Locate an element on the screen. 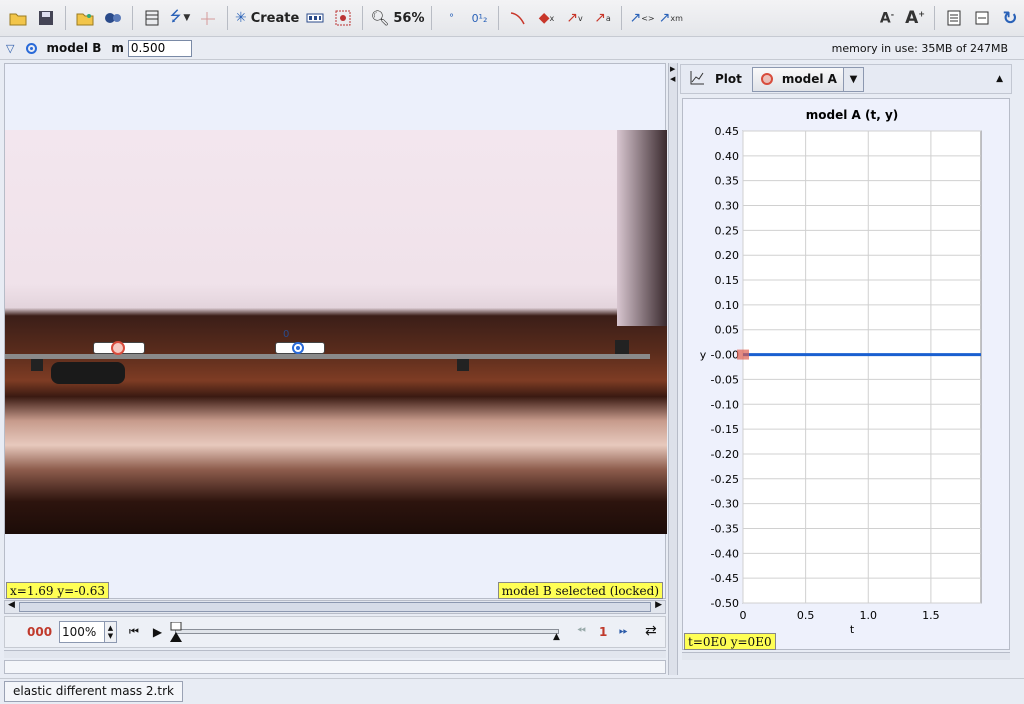  open-video-icon is located at coordinates (85, 18).